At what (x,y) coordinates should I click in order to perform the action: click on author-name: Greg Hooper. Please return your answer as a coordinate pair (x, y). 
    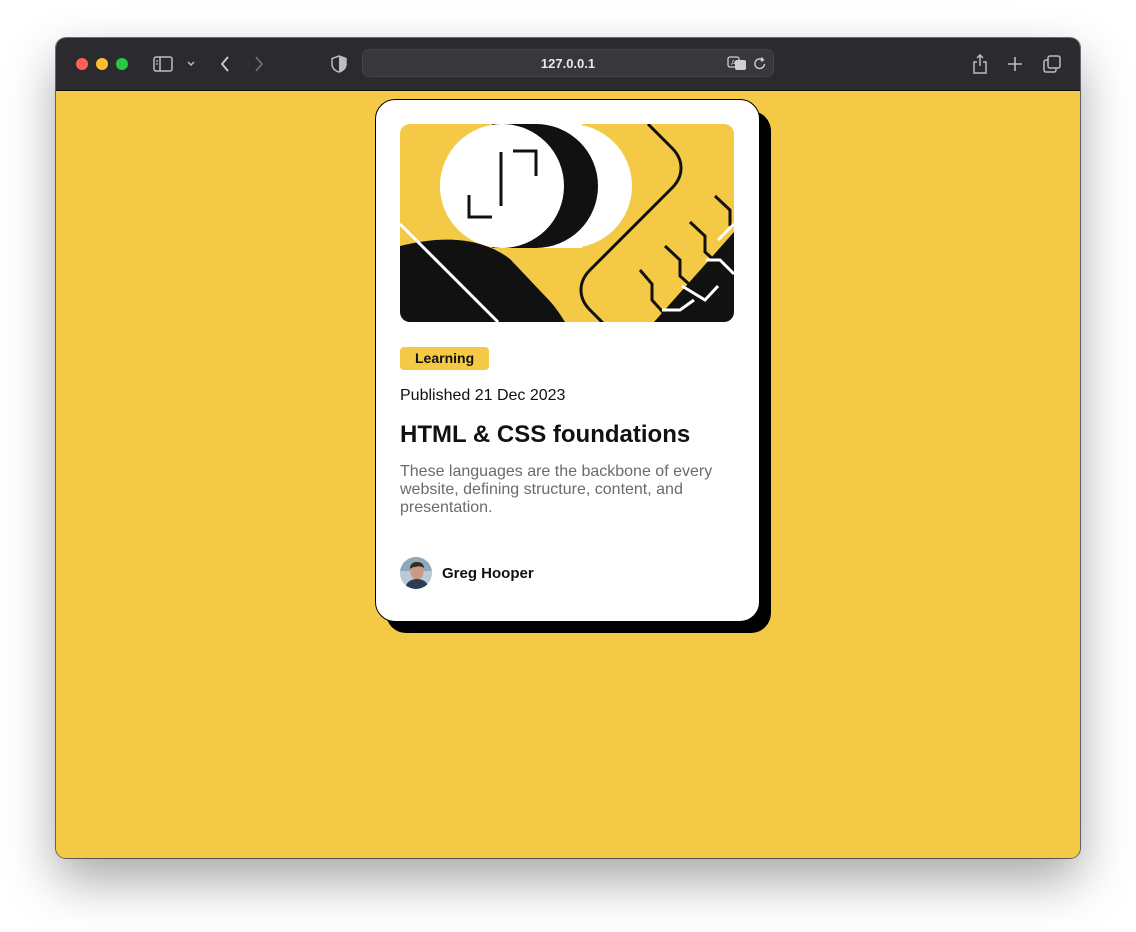
    Looking at the image, I should click on (488, 573).